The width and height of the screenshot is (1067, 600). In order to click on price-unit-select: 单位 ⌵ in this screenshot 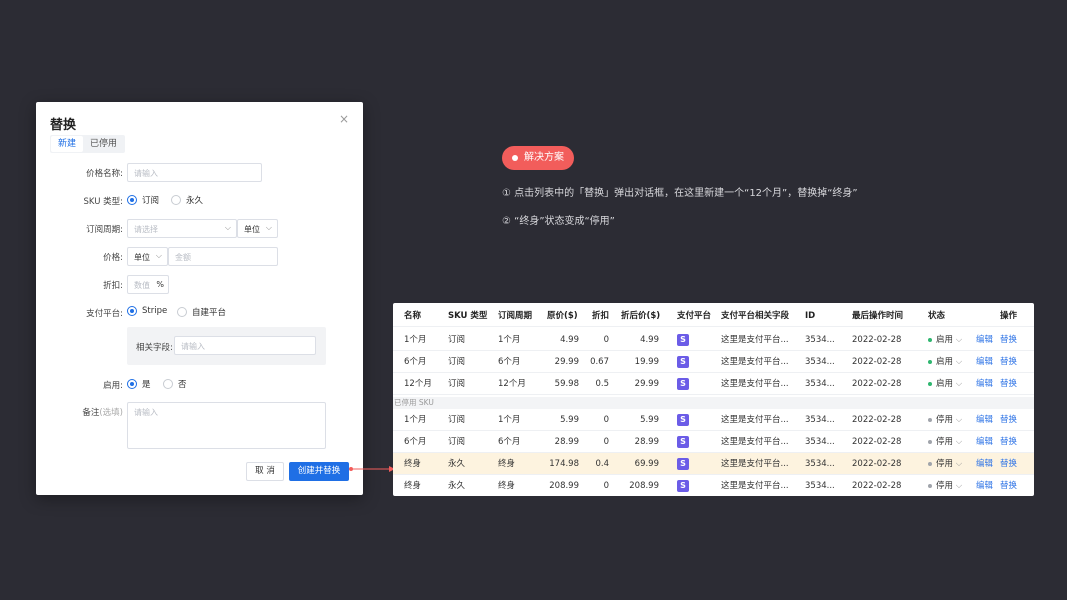, I will do `click(147, 256)`.